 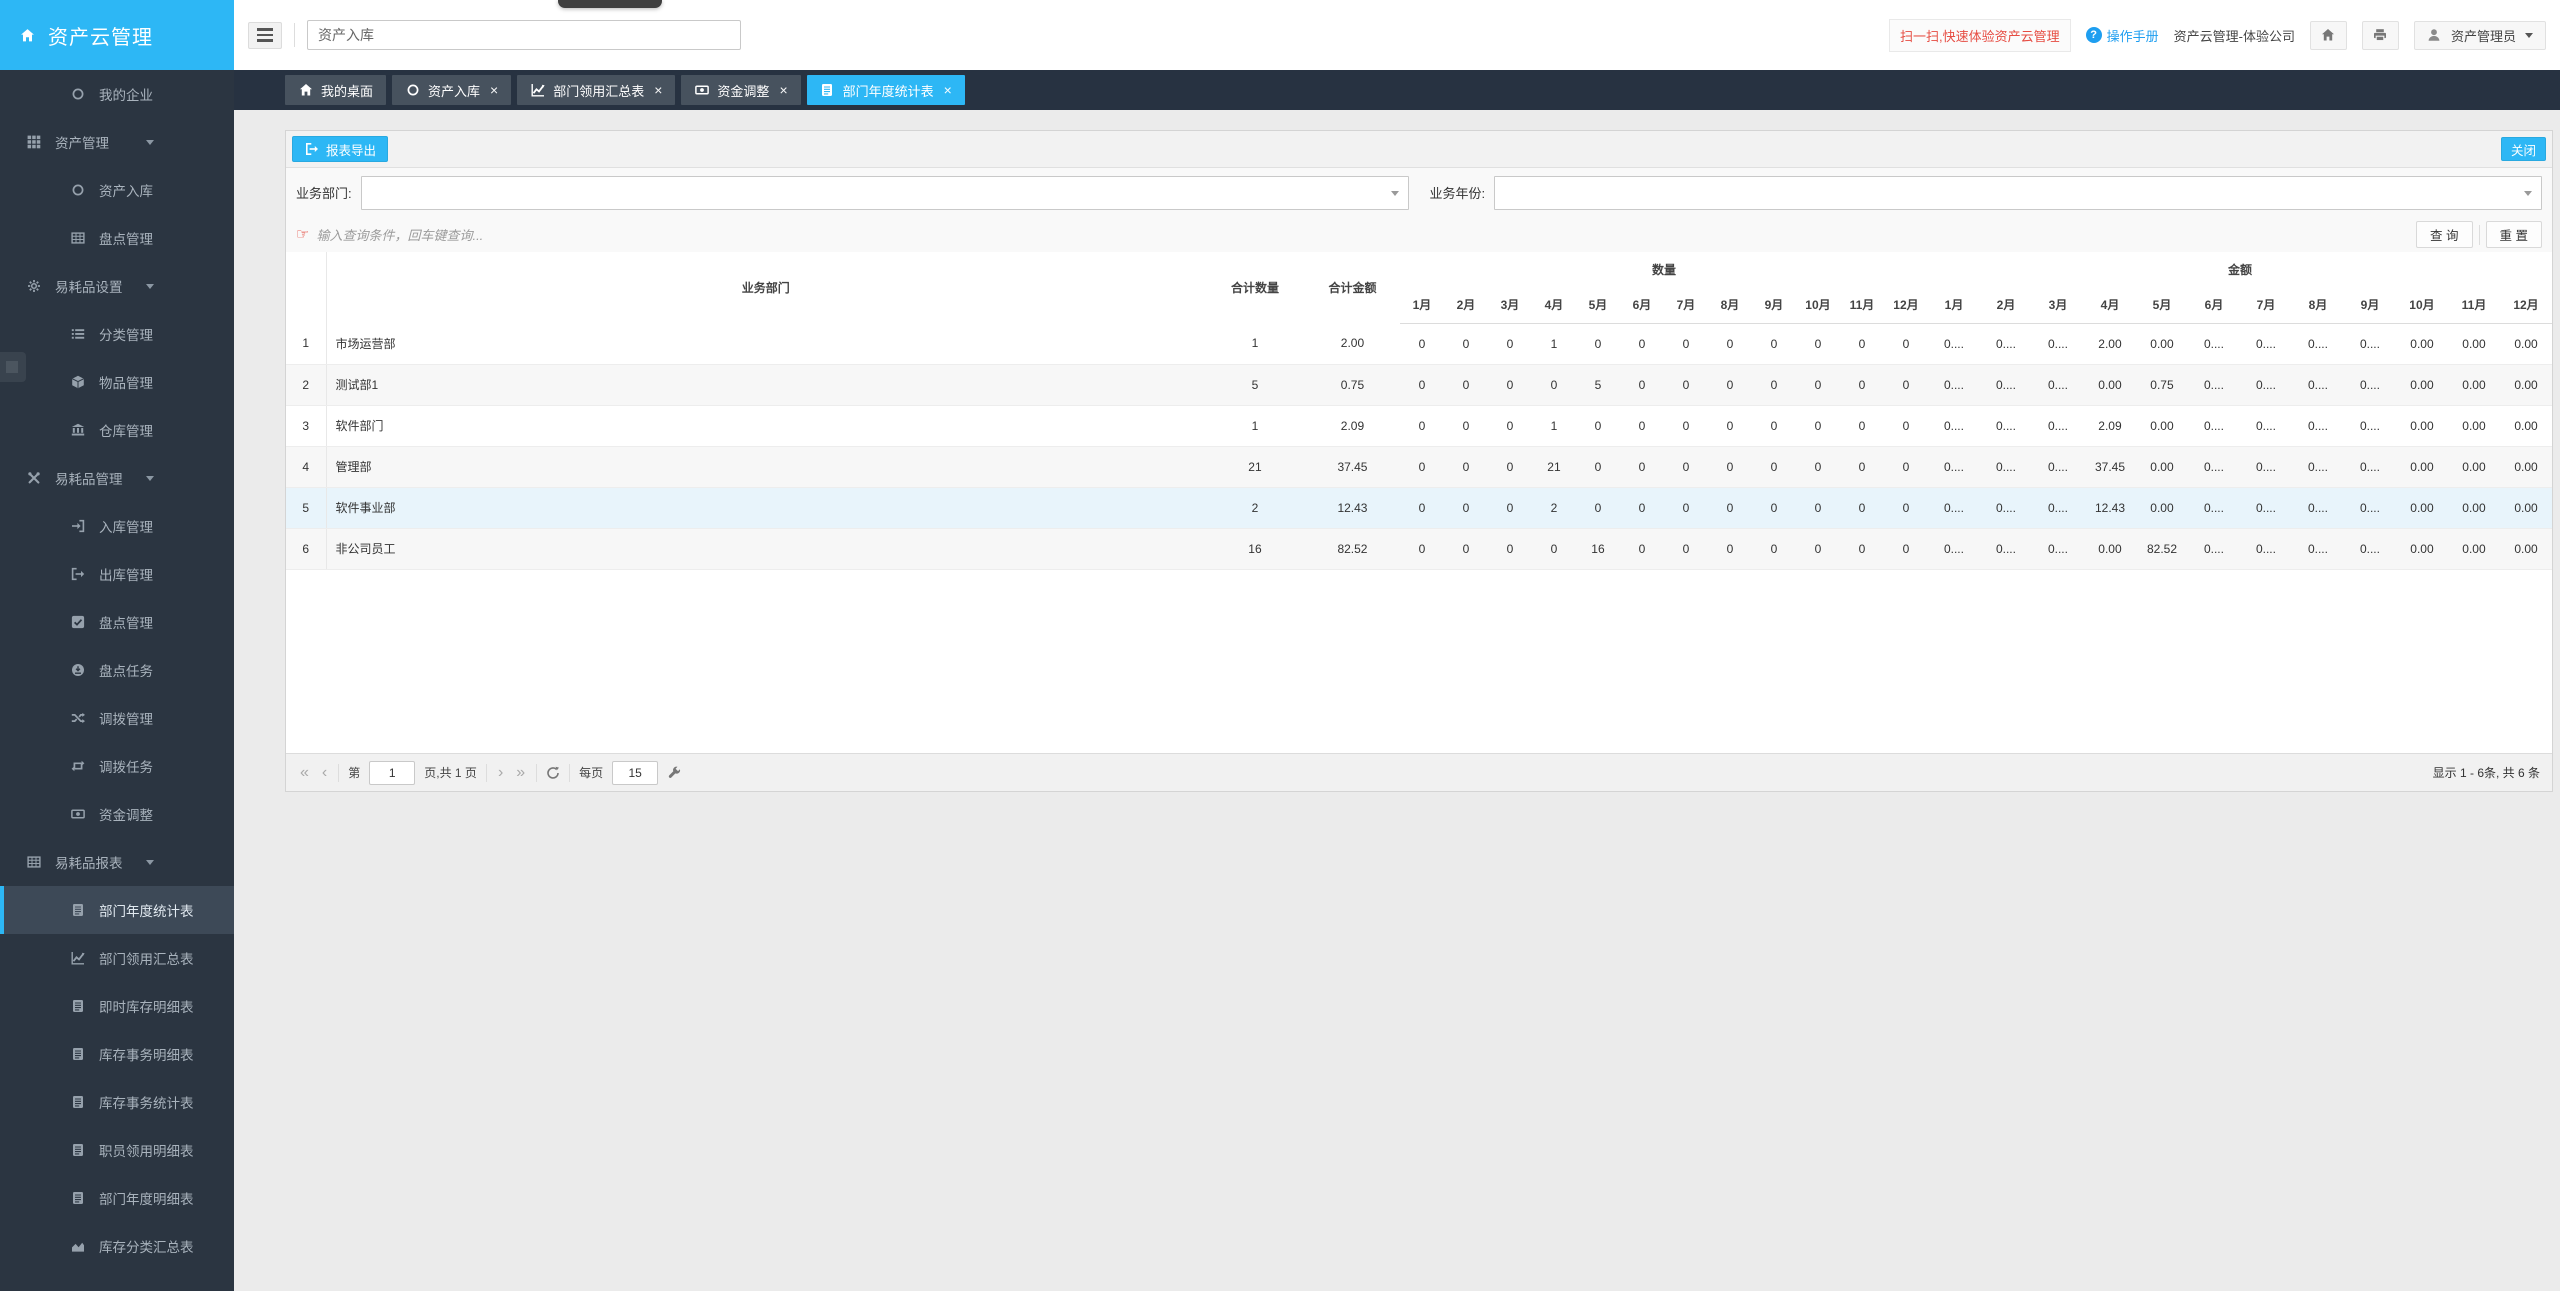 What do you see at coordinates (117, 670) in the screenshot?
I see `sidebar-item: 盘点任务` at bounding box center [117, 670].